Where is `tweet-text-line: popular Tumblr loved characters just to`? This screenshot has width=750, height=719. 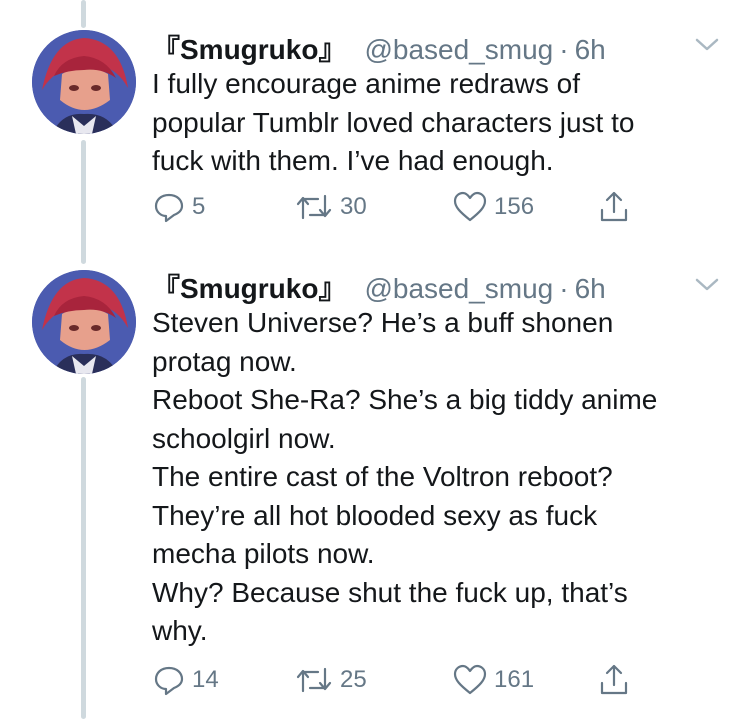
tweet-text-line: popular Tumblr loved characters just to is located at coordinates (393, 122).